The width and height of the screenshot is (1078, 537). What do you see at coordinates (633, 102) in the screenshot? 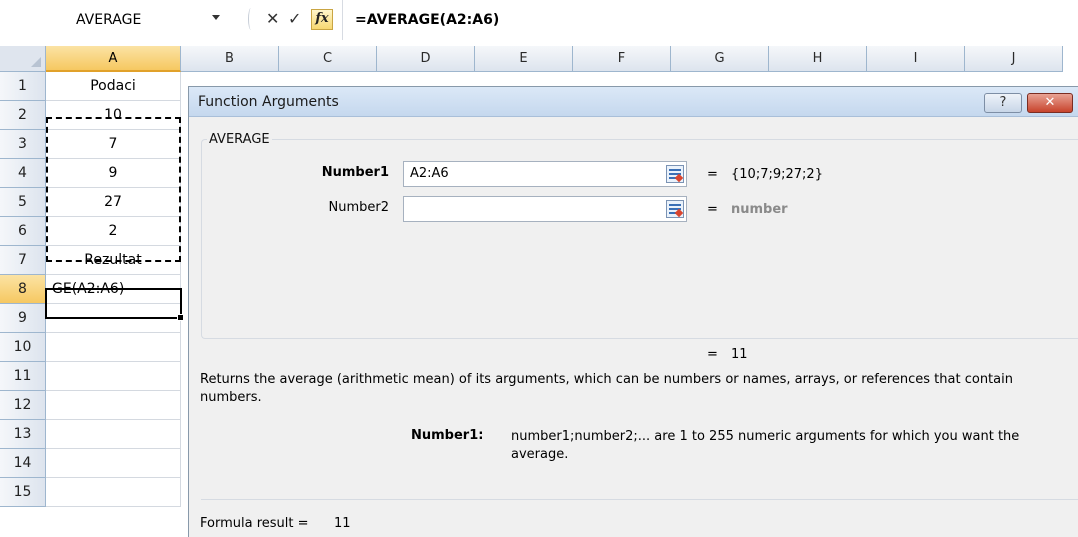
I see `dialog-titlebar: Function Arguments ? ✕` at bounding box center [633, 102].